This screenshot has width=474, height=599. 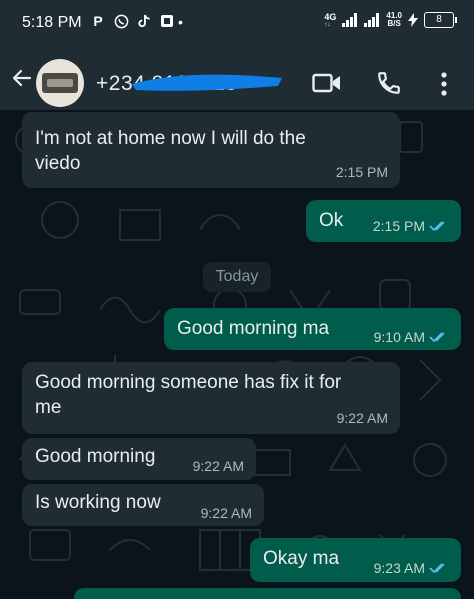 I want to click on avatar, so click(x=60, y=83).